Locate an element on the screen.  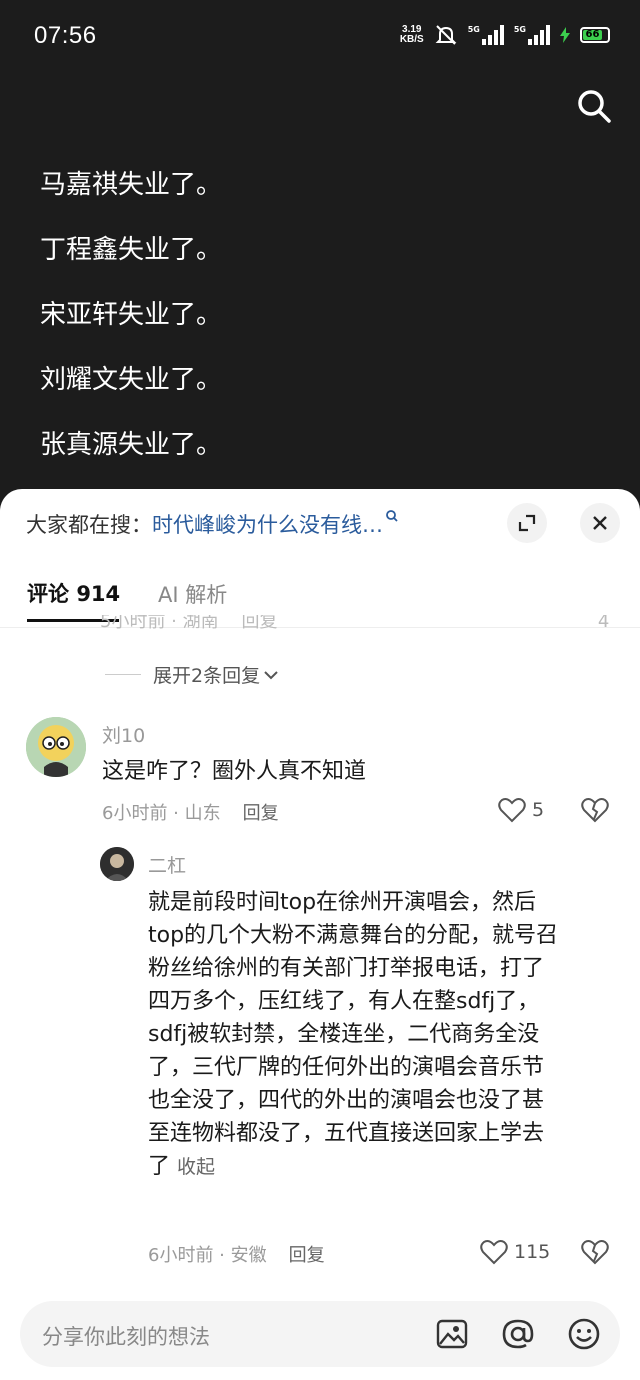
close-panel-button is located at coordinates (600, 523).